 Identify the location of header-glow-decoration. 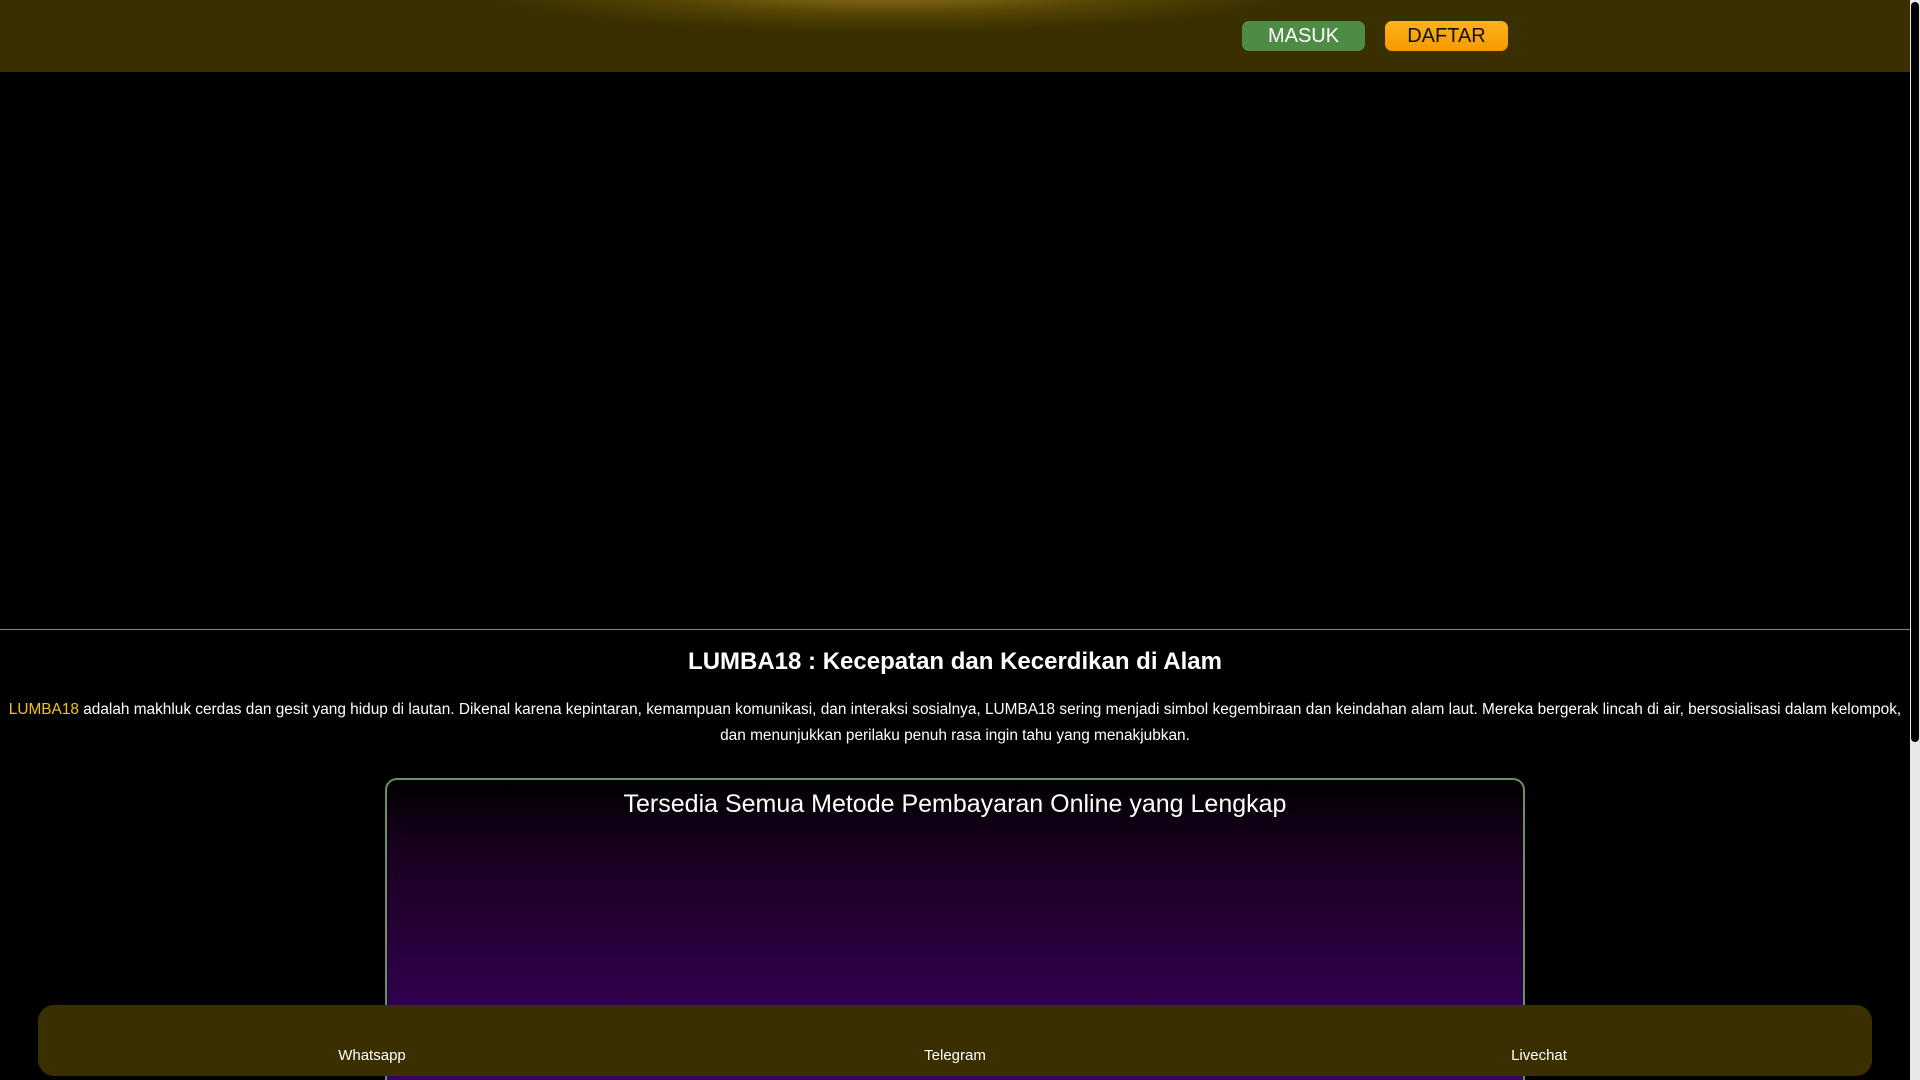
(890, 15).